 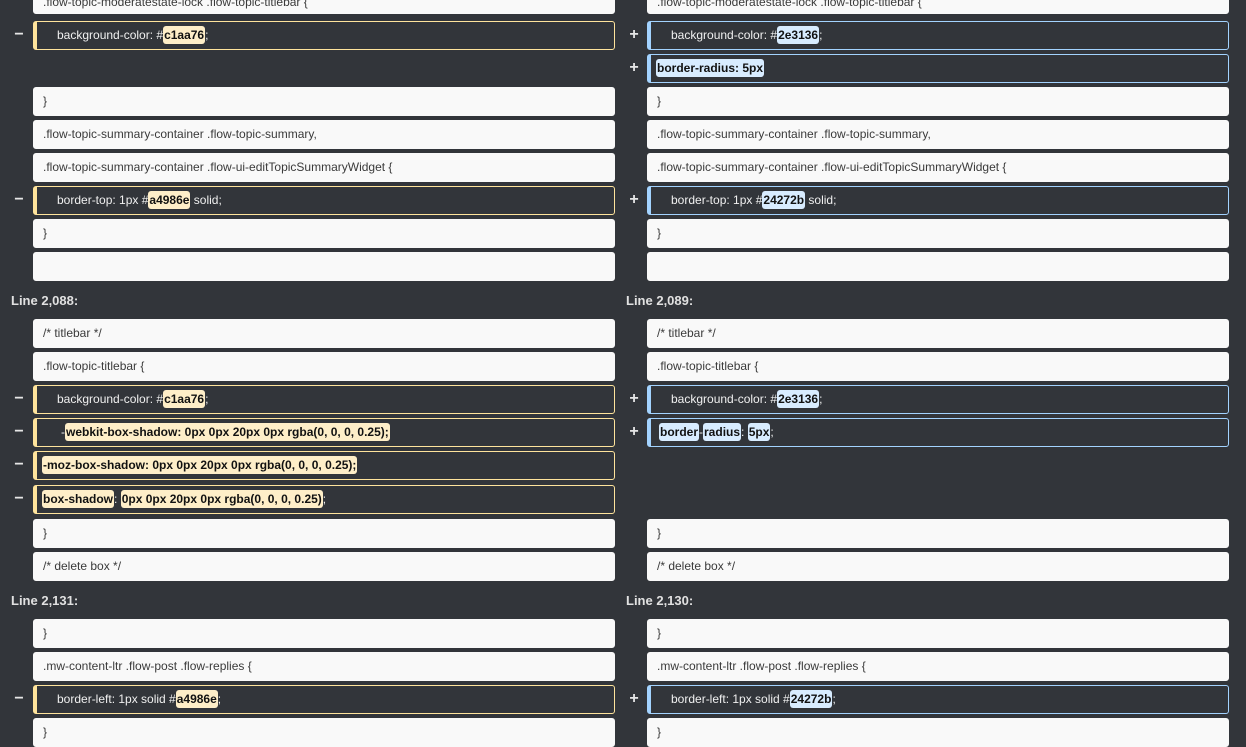 I want to click on line-number-header-right: Line 2,089:, so click(x=660, y=300).